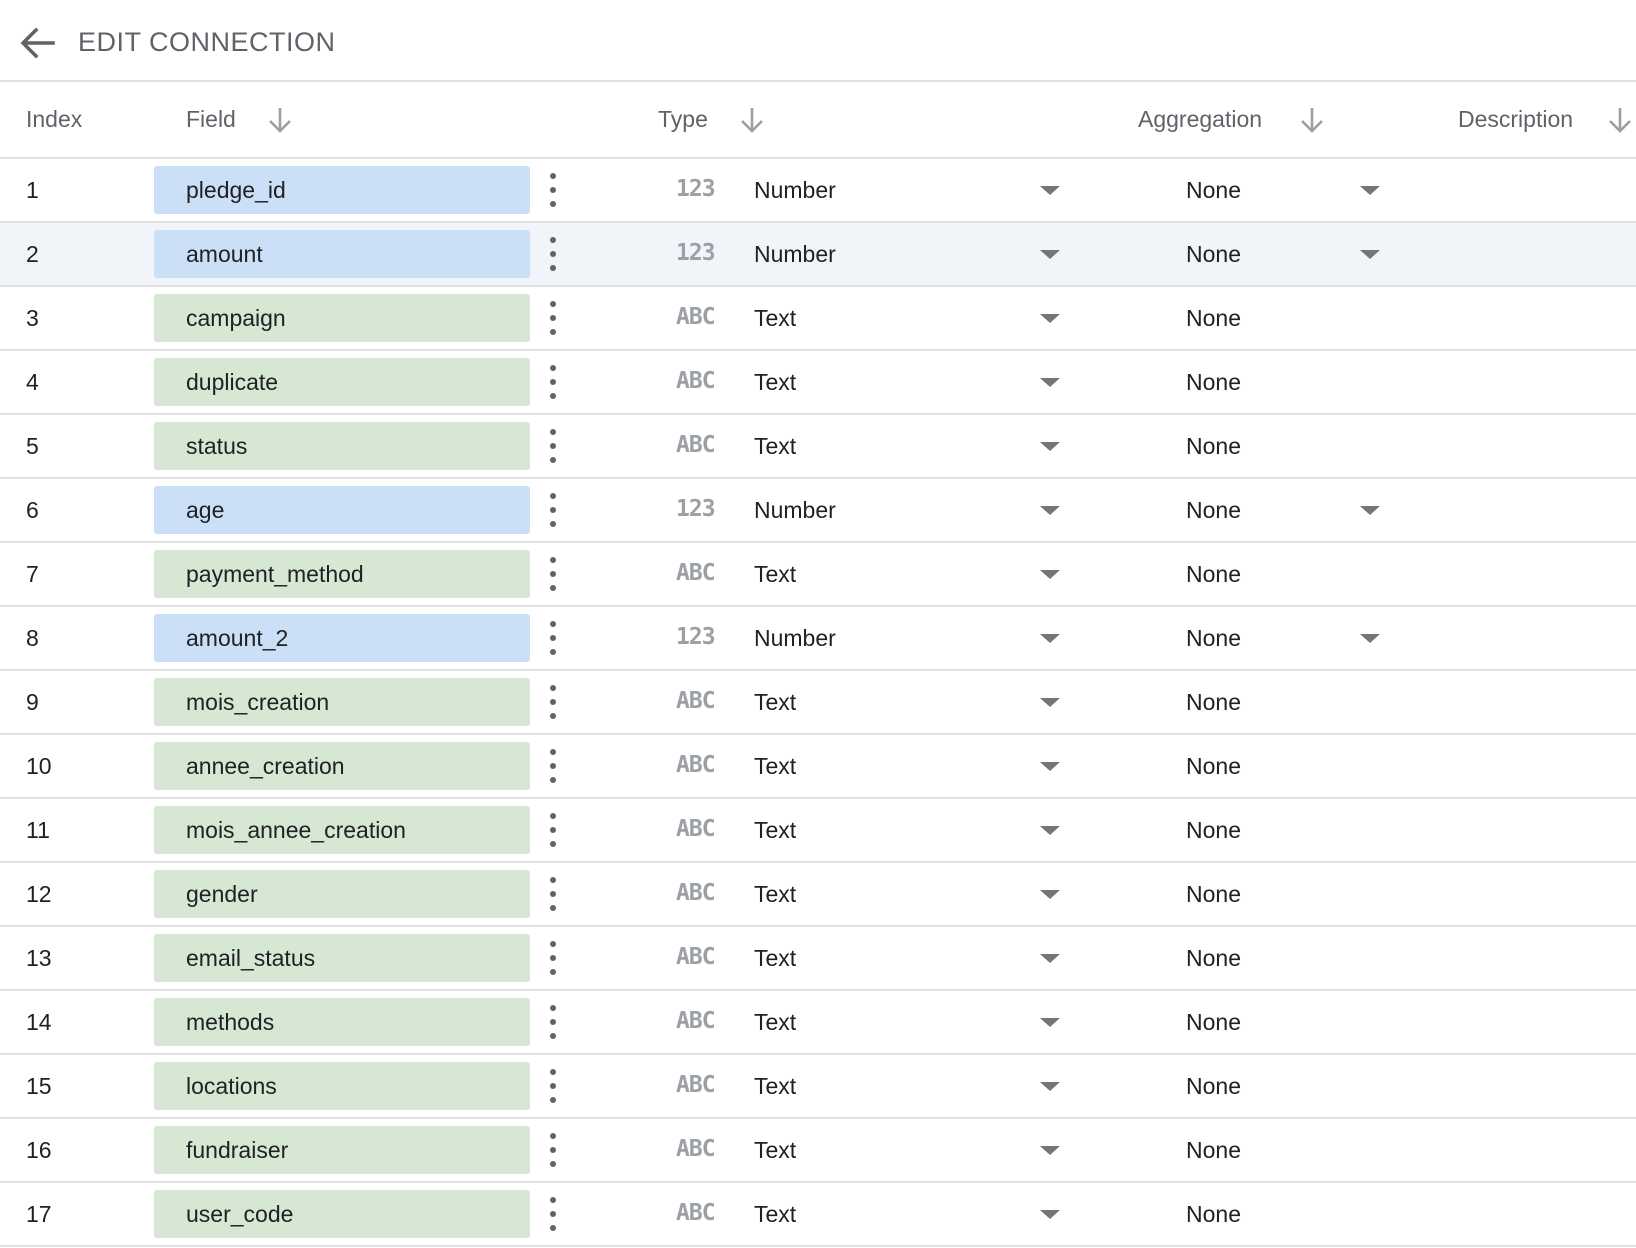  I want to click on table-row: 17 user_code ABC Text None, so click(818, 1215).